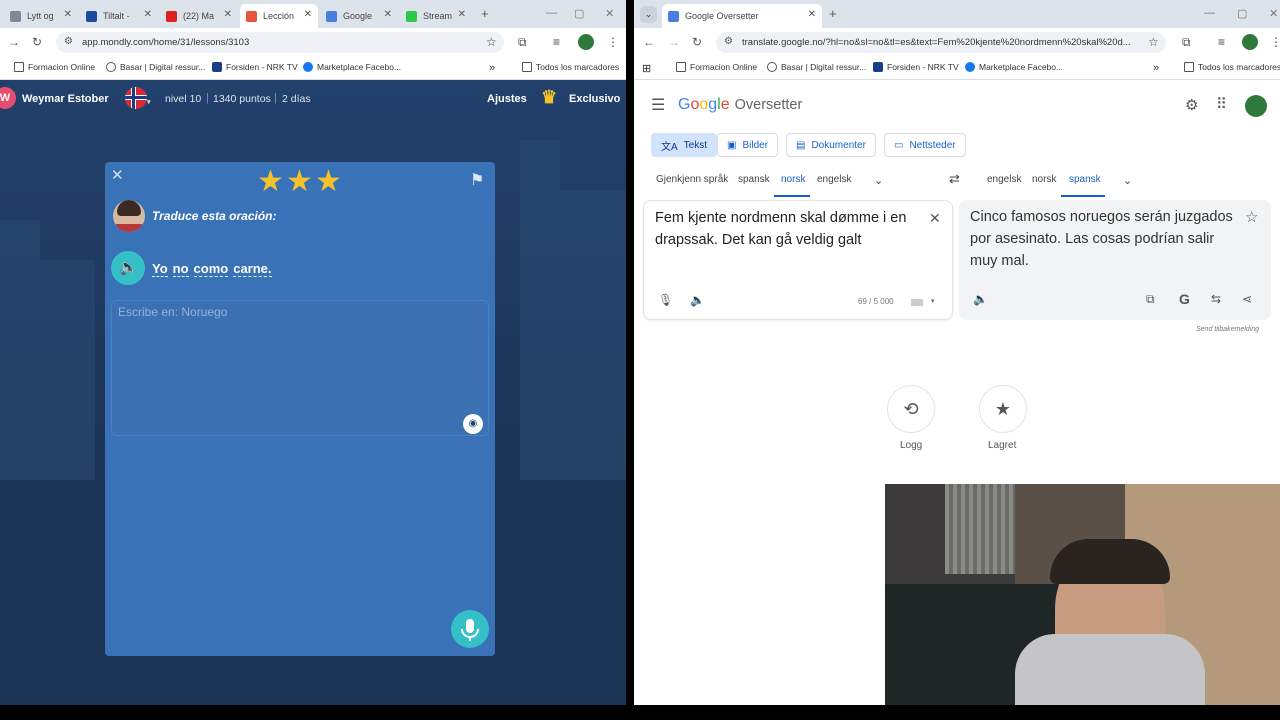  I want to click on target-lang-spansk: spansk, so click(1085, 179).